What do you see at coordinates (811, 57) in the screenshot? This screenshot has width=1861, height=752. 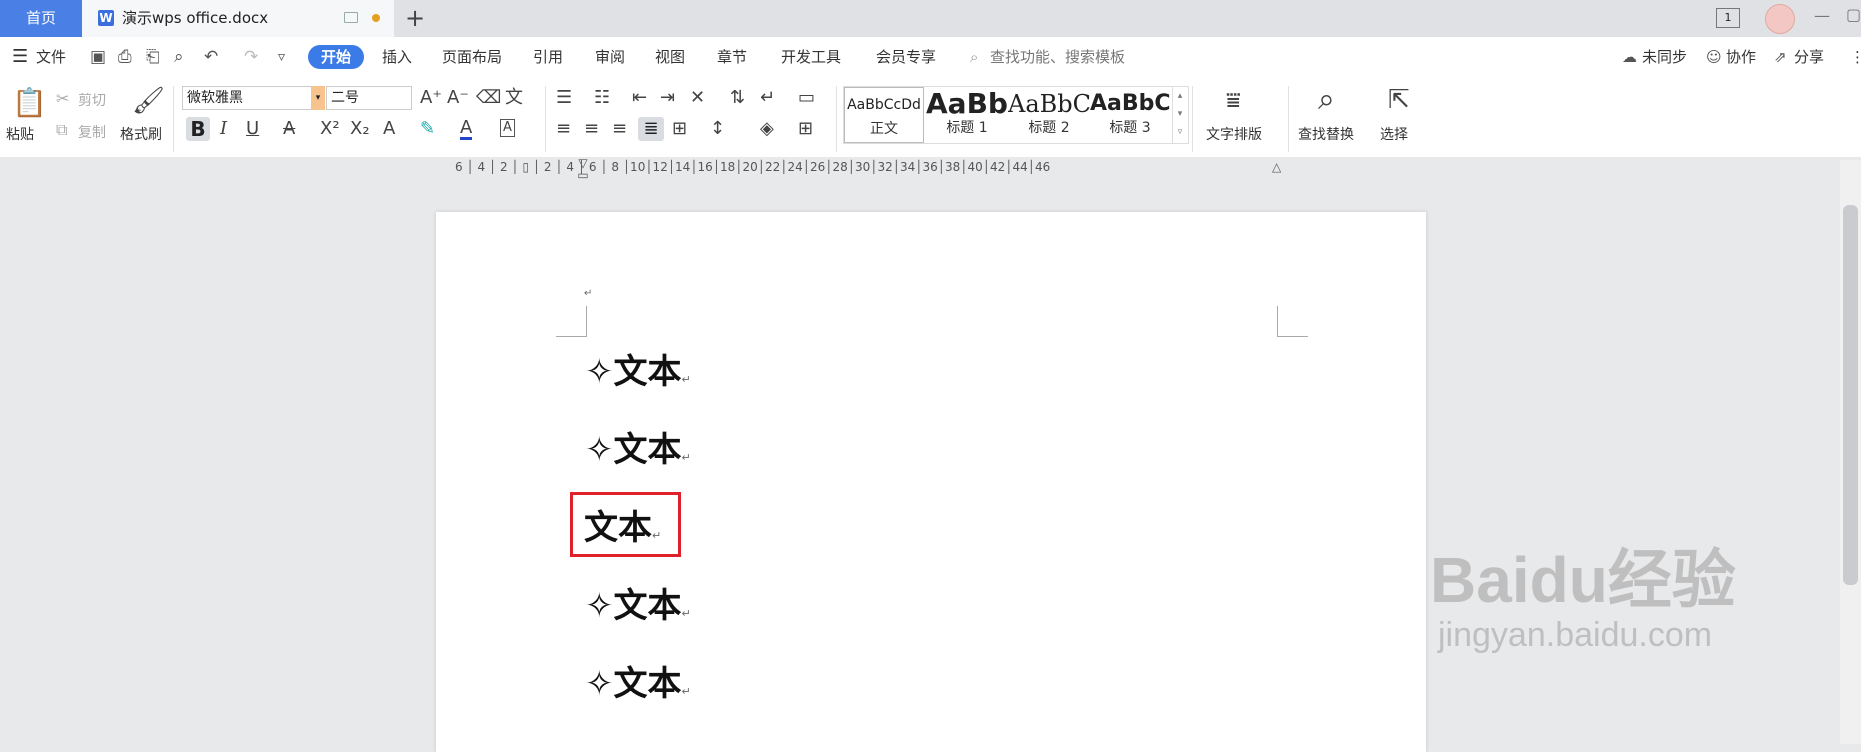 I see `tab-developer-tools: 开发工具` at bounding box center [811, 57].